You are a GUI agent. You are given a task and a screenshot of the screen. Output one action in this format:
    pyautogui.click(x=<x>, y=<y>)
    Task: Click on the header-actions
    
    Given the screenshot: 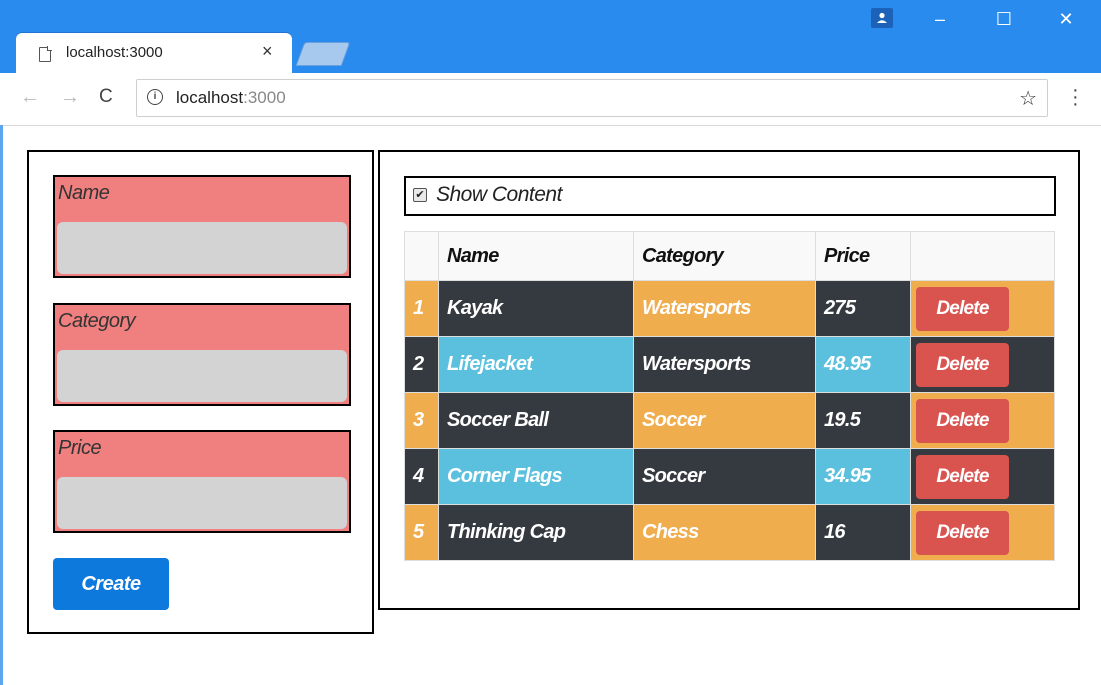 What is the action you would take?
    pyautogui.click(x=982, y=256)
    